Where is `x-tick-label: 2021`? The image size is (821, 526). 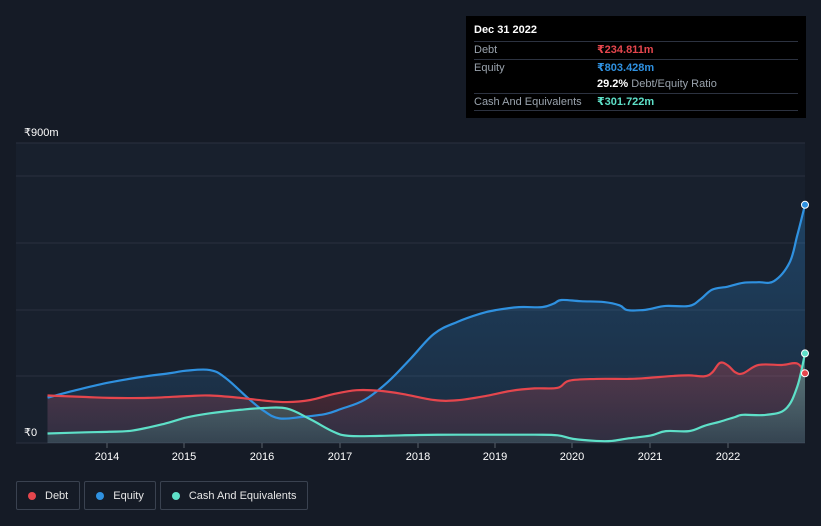 x-tick-label: 2021 is located at coordinates (650, 457).